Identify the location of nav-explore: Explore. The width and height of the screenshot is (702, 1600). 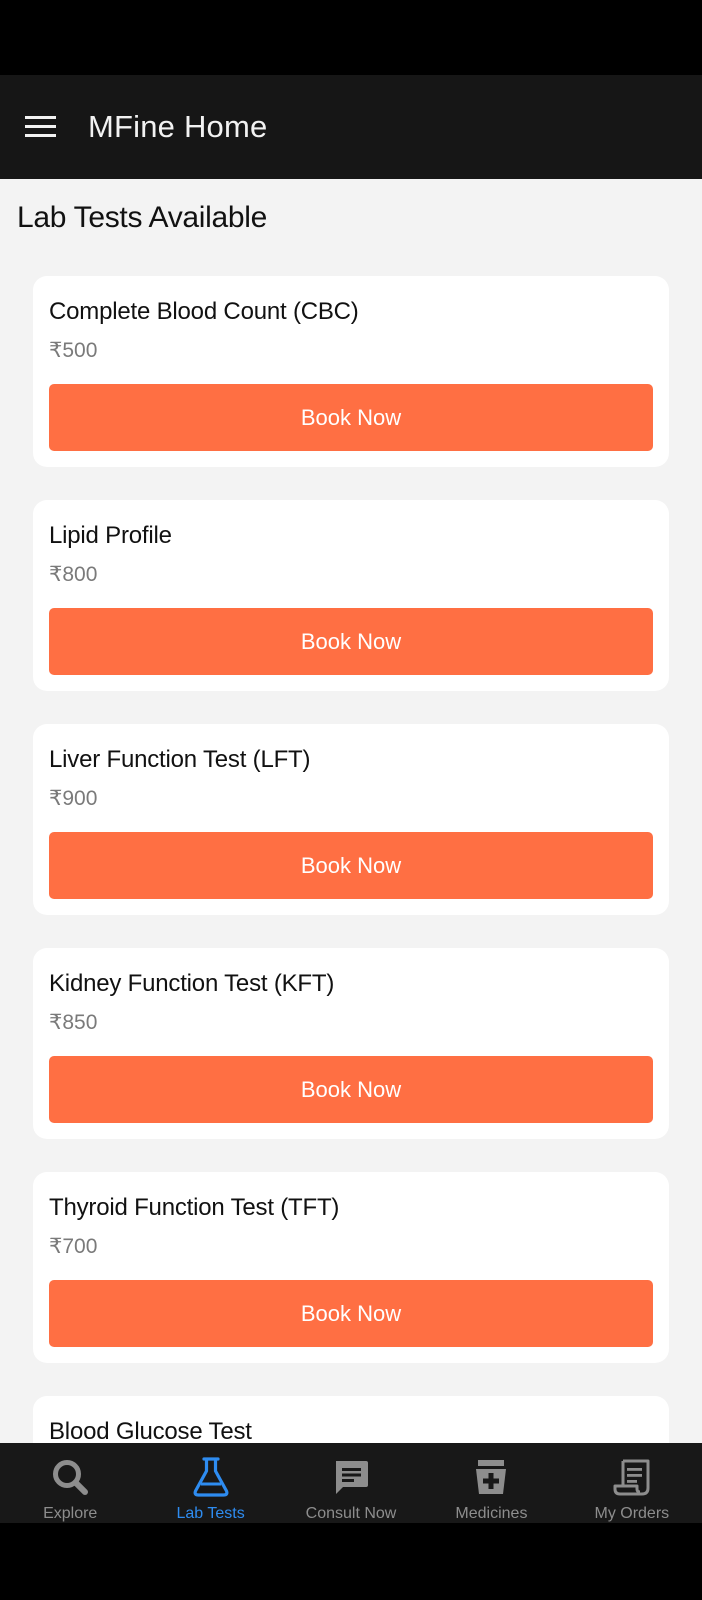
(70, 1483).